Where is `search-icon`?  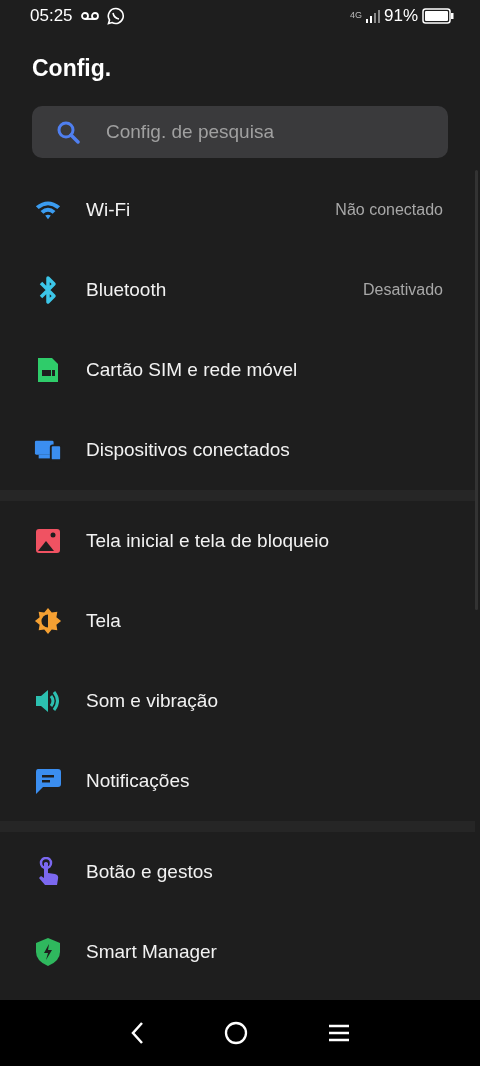 search-icon is located at coordinates (68, 132).